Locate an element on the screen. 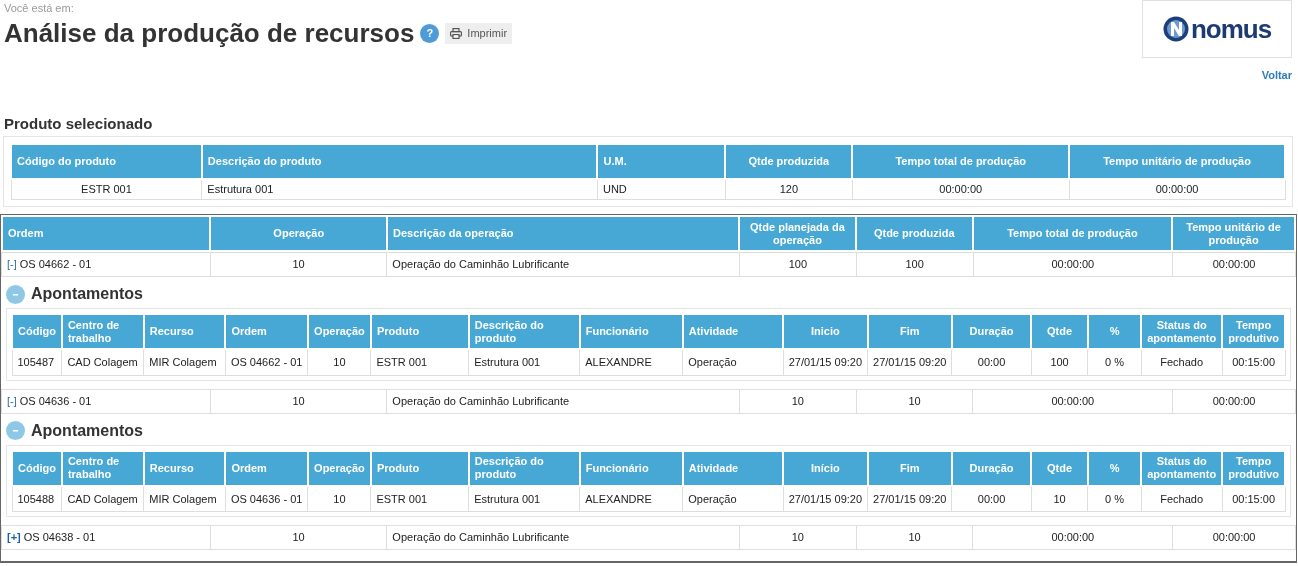  printer-icon is located at coordinates (456, 33).